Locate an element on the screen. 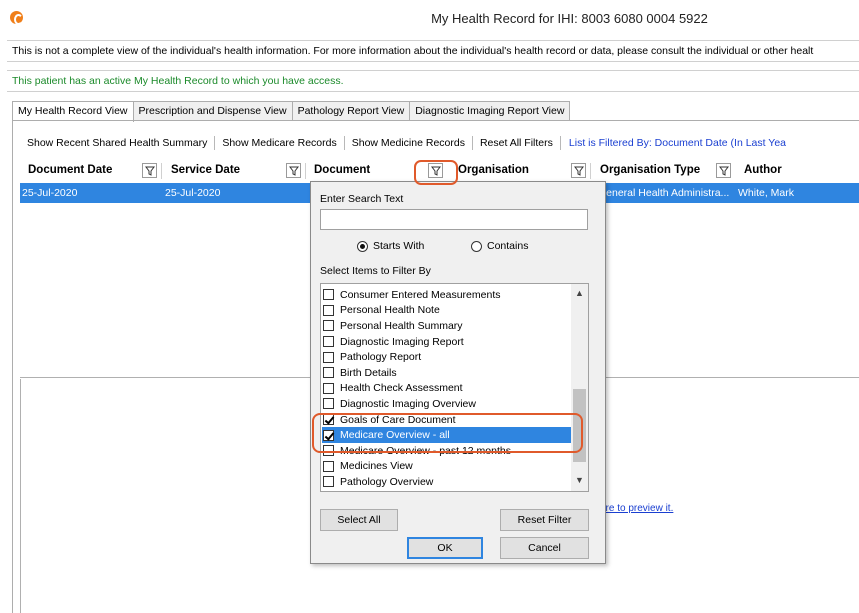  column-header-service-date: Service Date is located at coordinates (205, 170).